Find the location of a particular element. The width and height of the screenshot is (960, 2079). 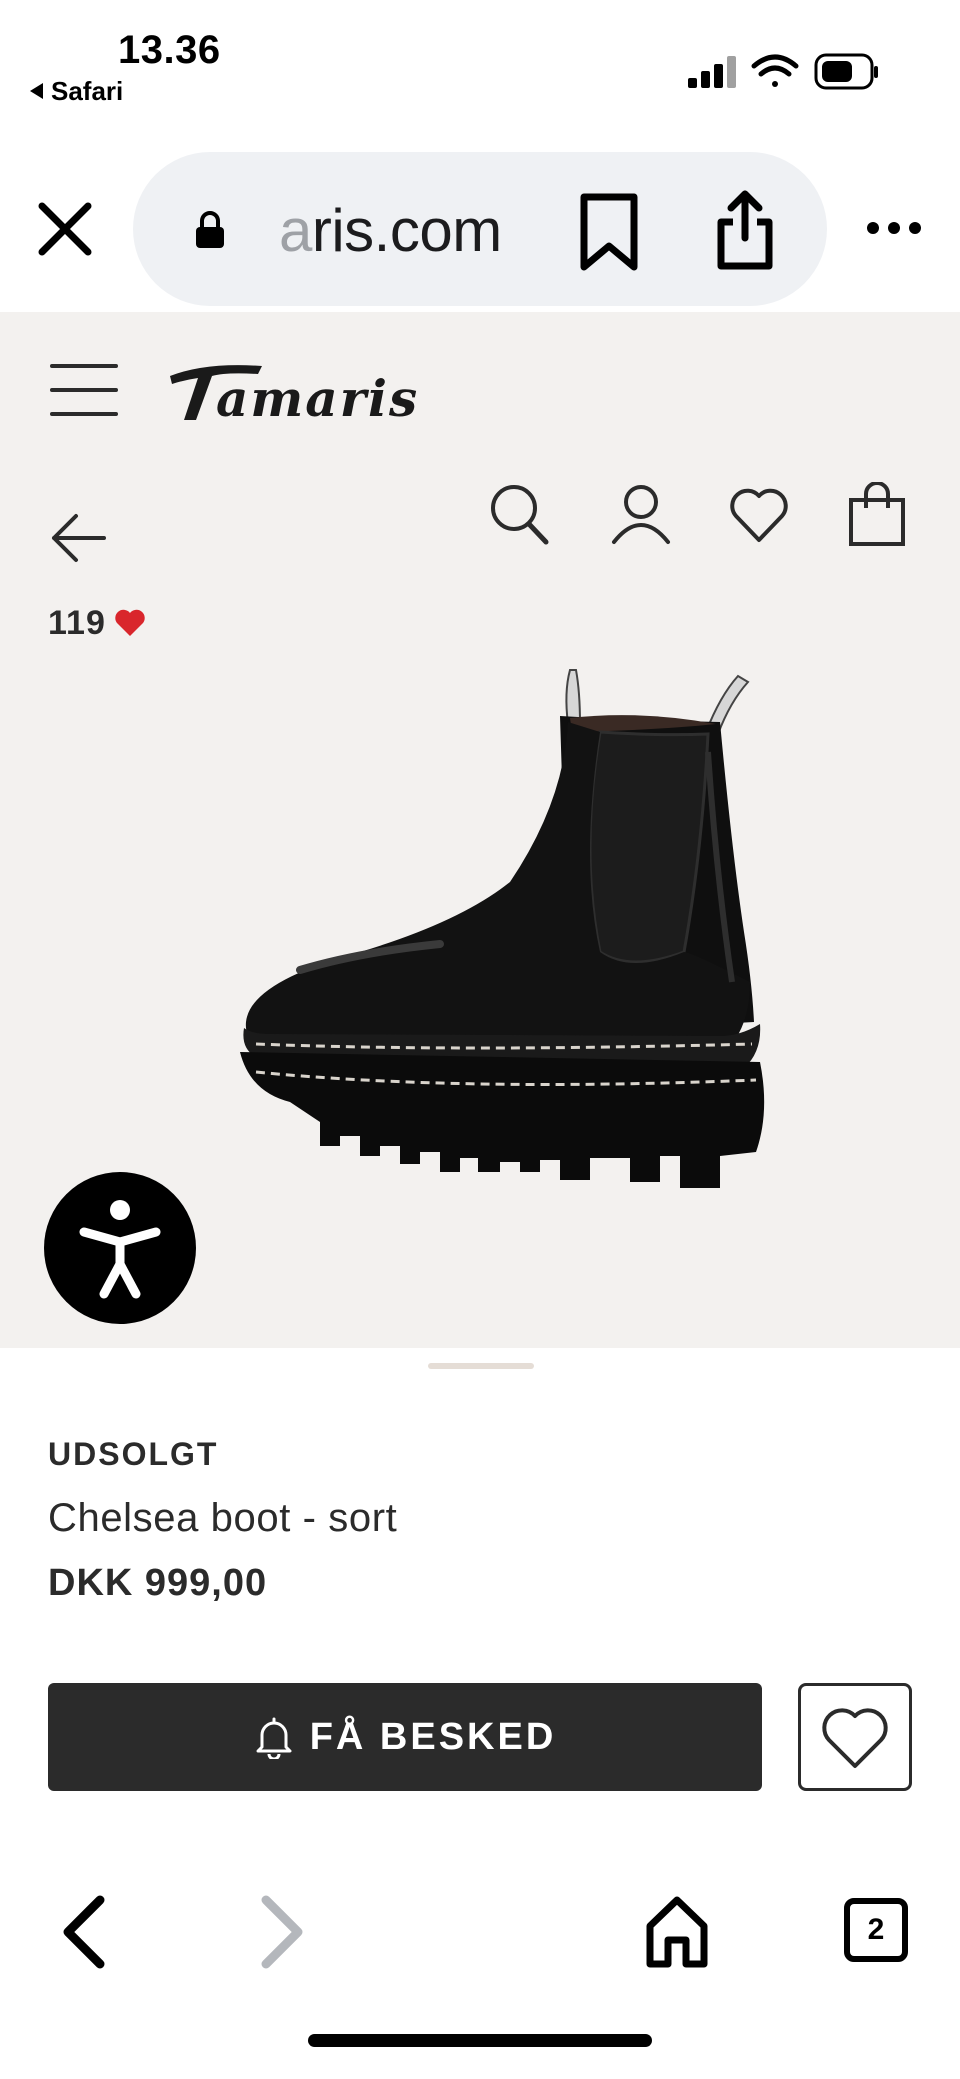

bag-icon is located at coordinates (877, 515).